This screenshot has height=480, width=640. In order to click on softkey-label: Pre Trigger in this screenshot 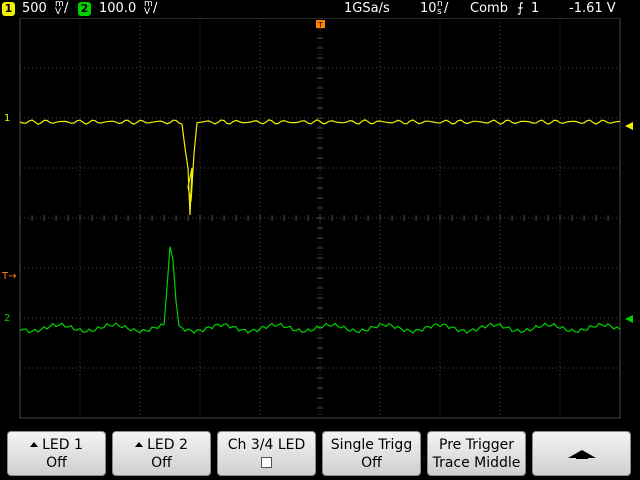, I will do `click(476, 445)`.